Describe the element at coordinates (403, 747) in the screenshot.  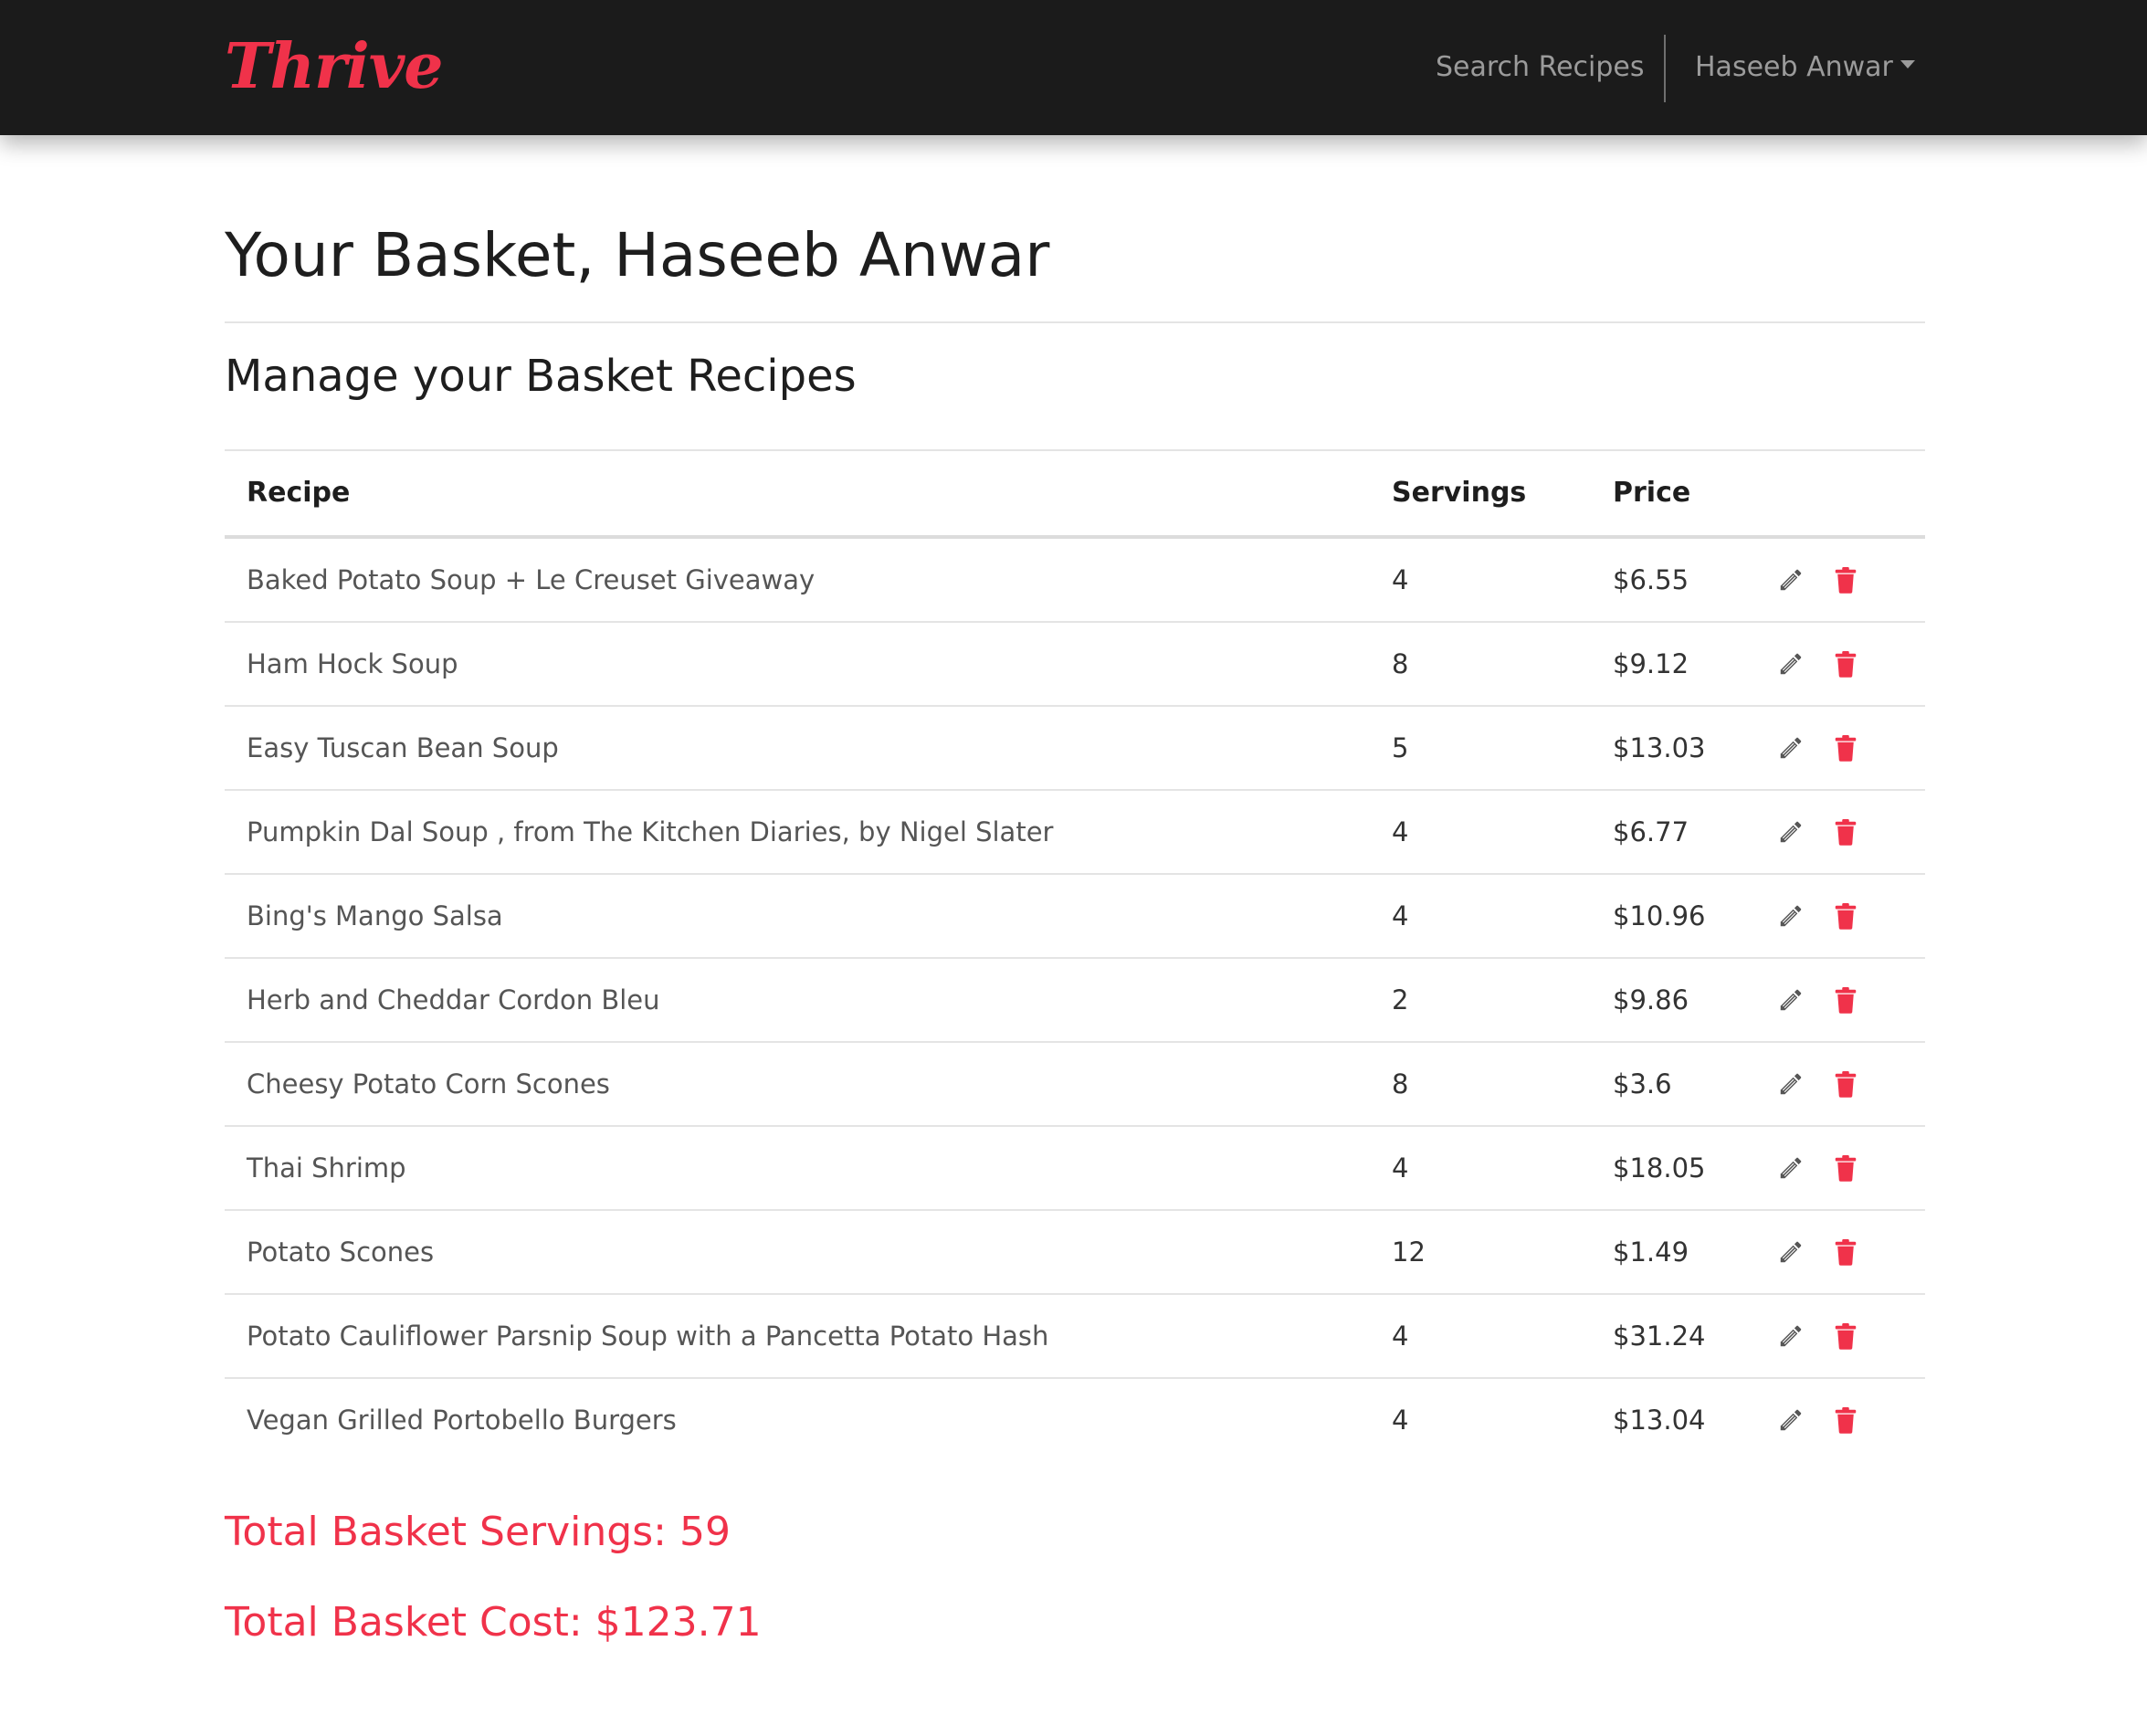
I see `recipe-name: Easy Tuscan Bean Soup` at that location.